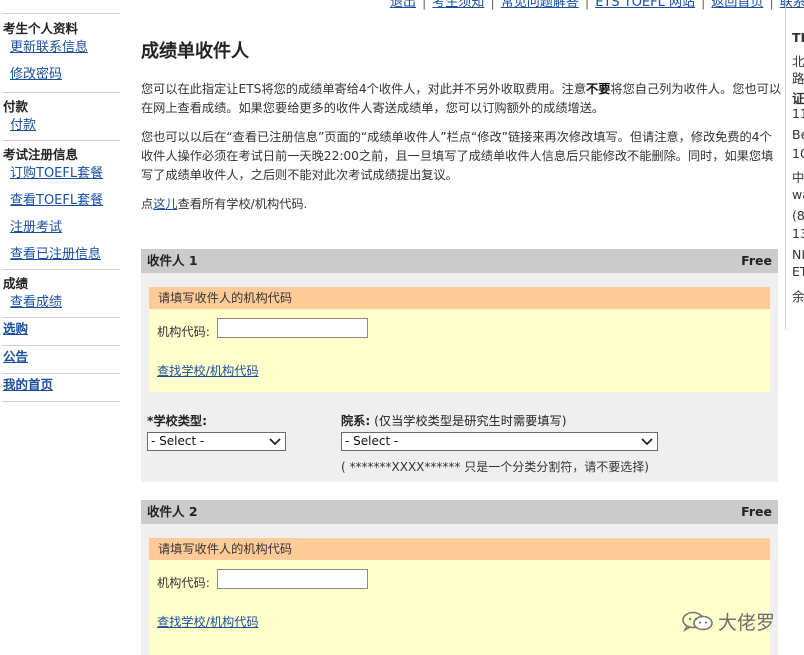 The width and height of the screenshot is (804, 655). Describe the element at coordinates (292, 579) in the screenshot. I see `recipient-2-code-input` at that location.